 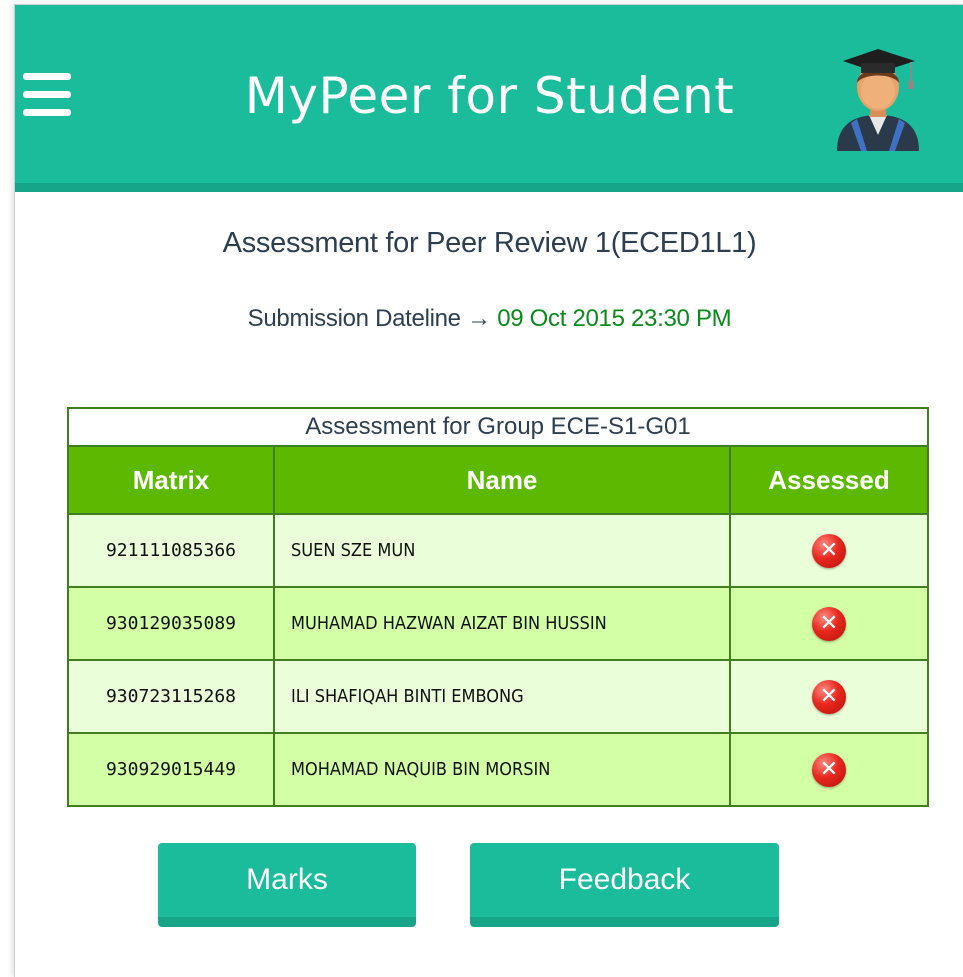 What do you see at coordinates (287, 885) in the screenshot?
I see `marks-button: Marks` at bounding box center [287, 885].